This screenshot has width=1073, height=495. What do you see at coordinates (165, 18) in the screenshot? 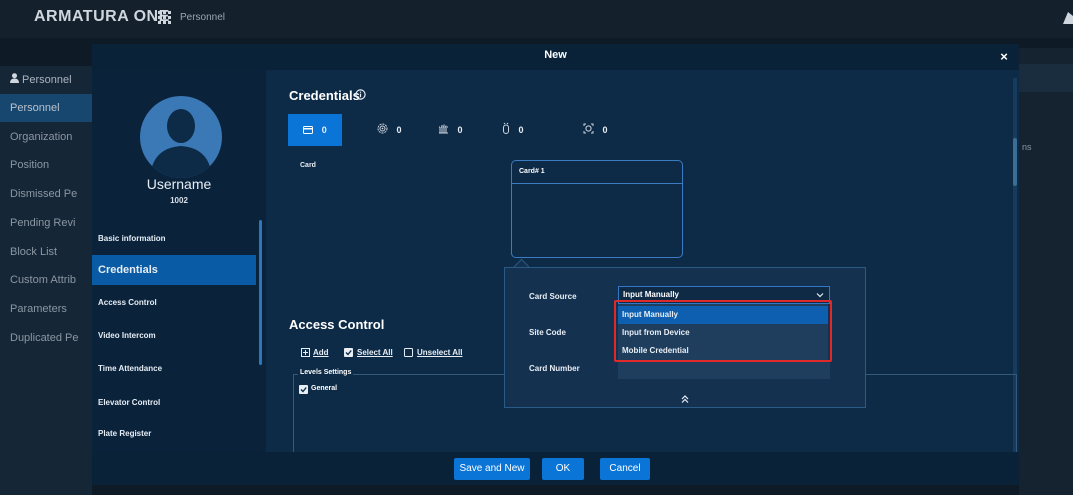
I see `apps-grid-icon` at bounding box center [165, 18].